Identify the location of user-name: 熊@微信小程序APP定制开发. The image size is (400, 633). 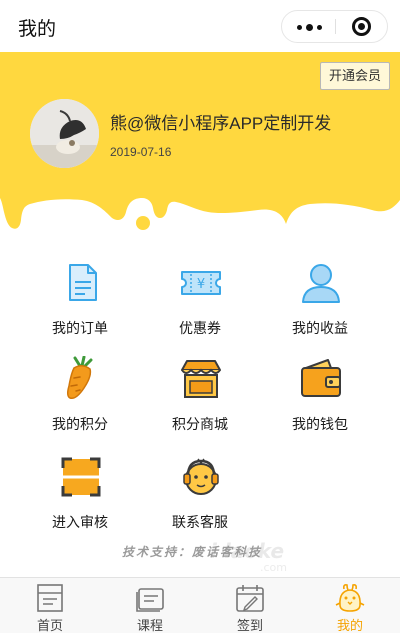
(221, 123).